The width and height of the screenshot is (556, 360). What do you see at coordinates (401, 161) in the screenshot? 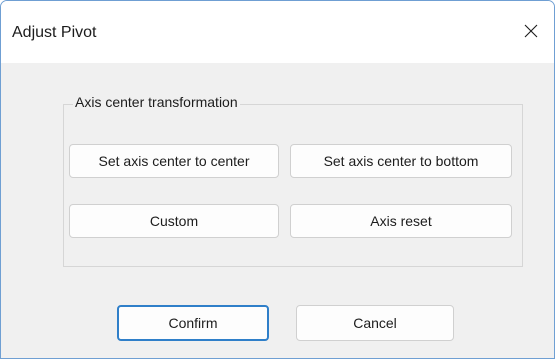
I see `set-axis-center-to-bottom-button: Set axis center to bottom` at bounding box center [401, 161].